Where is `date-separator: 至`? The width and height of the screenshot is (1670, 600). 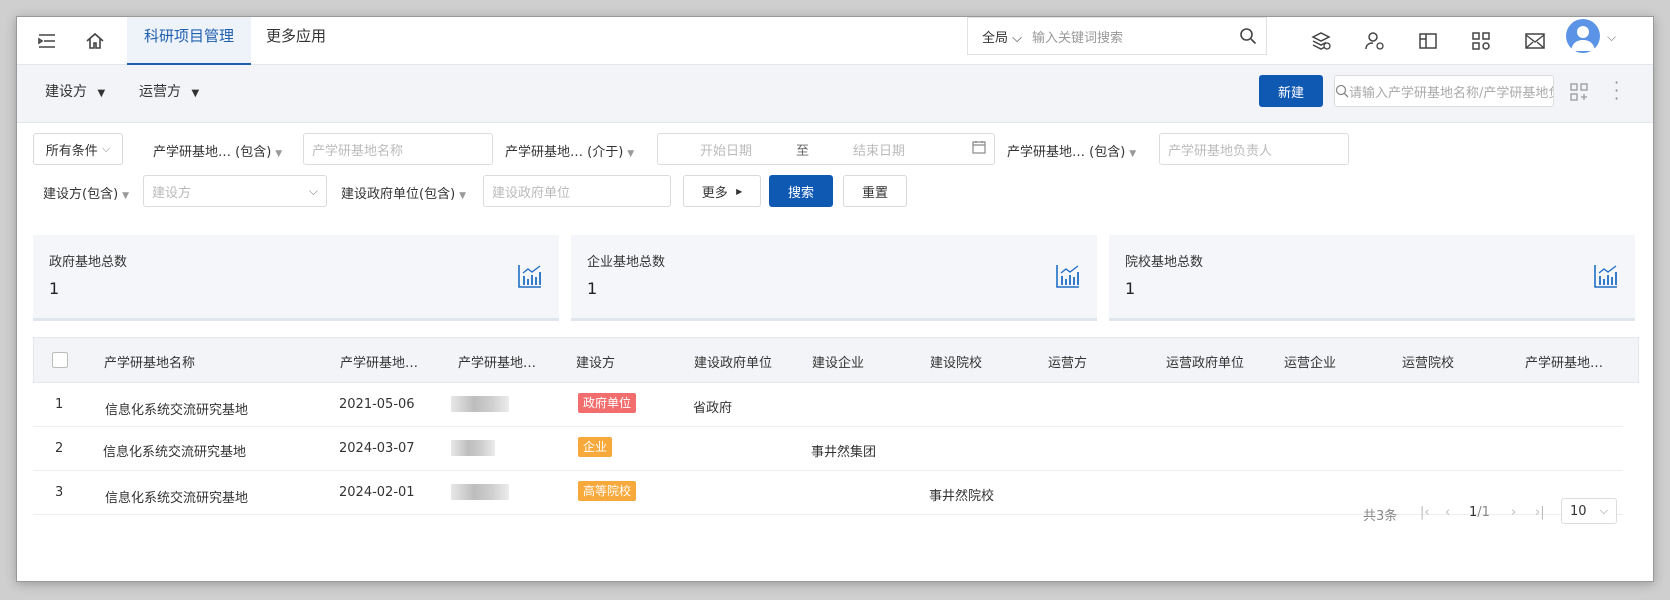
date-separator: 至 is located at coordinates (803, 151).